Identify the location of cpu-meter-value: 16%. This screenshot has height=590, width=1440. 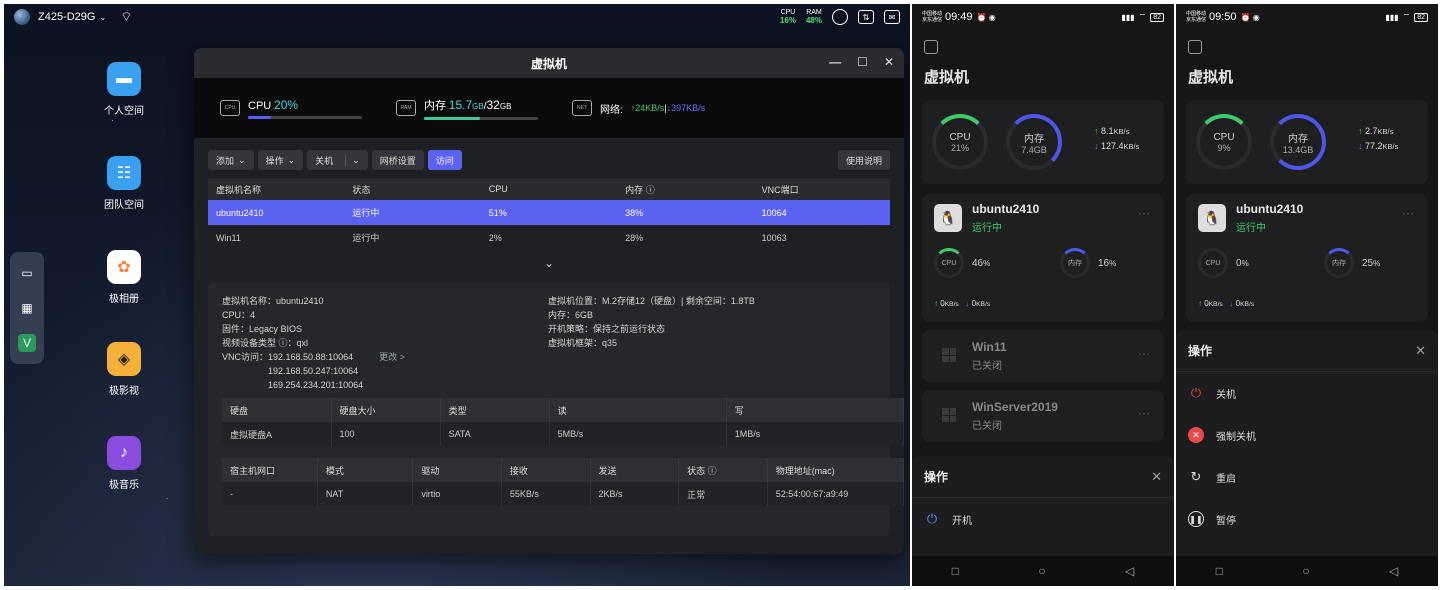
(787, 20).